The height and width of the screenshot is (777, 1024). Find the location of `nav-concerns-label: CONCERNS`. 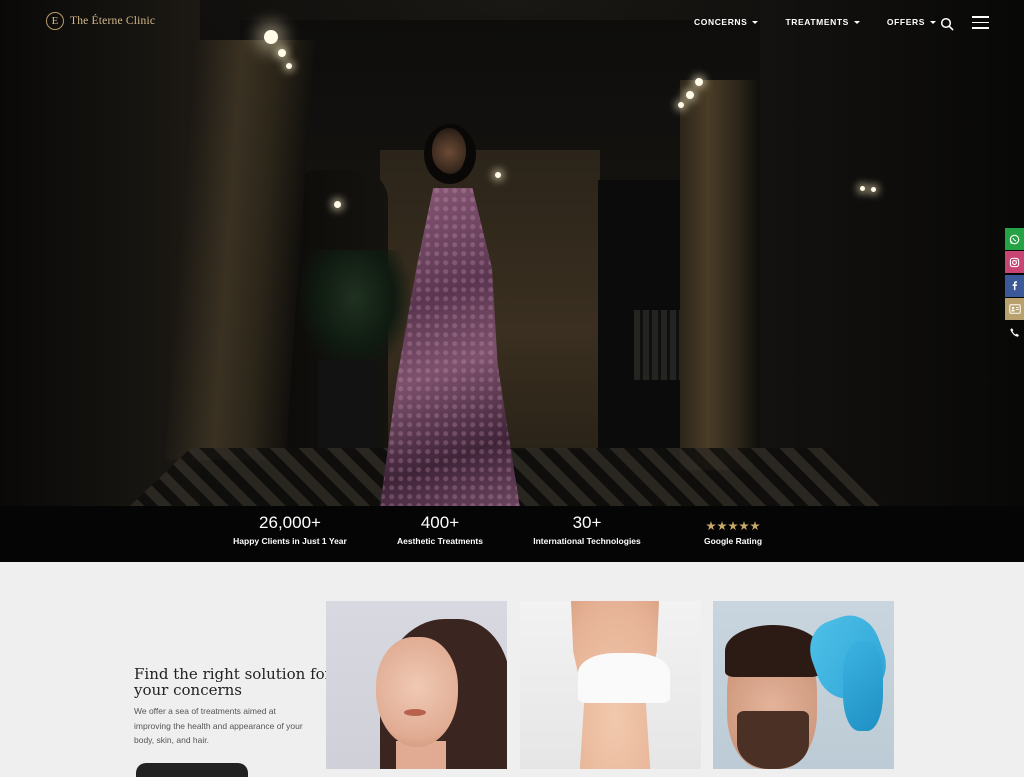

nav-concerns-label: CONCERNS is located at coordinates (721, 22).